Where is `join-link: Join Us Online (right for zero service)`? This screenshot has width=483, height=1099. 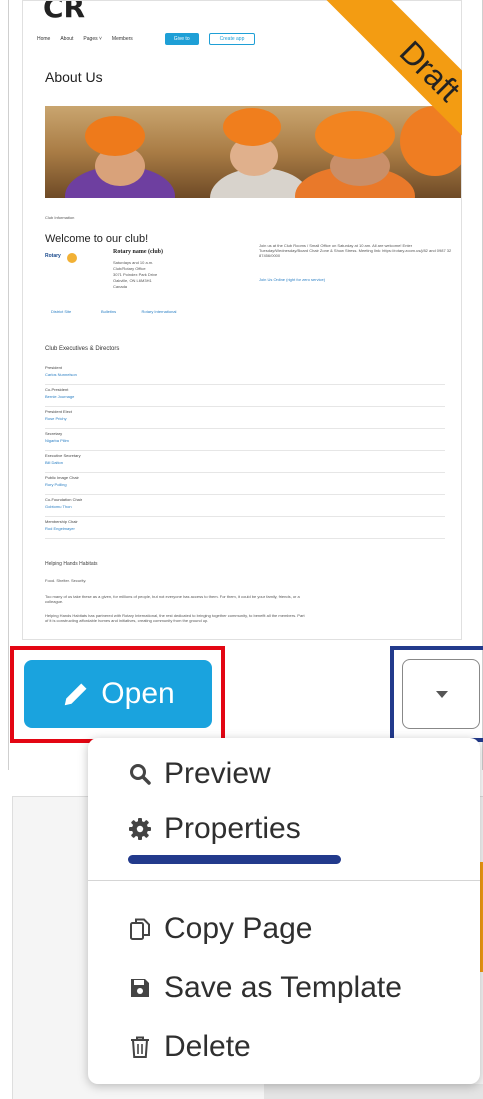
join-link: Join Us Online (right for zero service) is located at coordinates (292, 279).